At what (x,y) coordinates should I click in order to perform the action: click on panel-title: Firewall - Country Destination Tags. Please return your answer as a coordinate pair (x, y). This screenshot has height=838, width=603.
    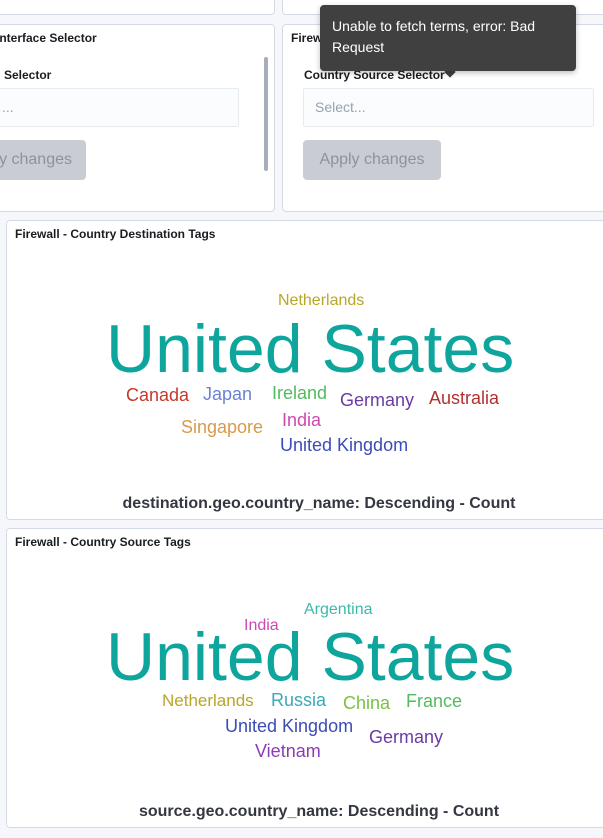
    Looking at the image, I should click on (115, 234).